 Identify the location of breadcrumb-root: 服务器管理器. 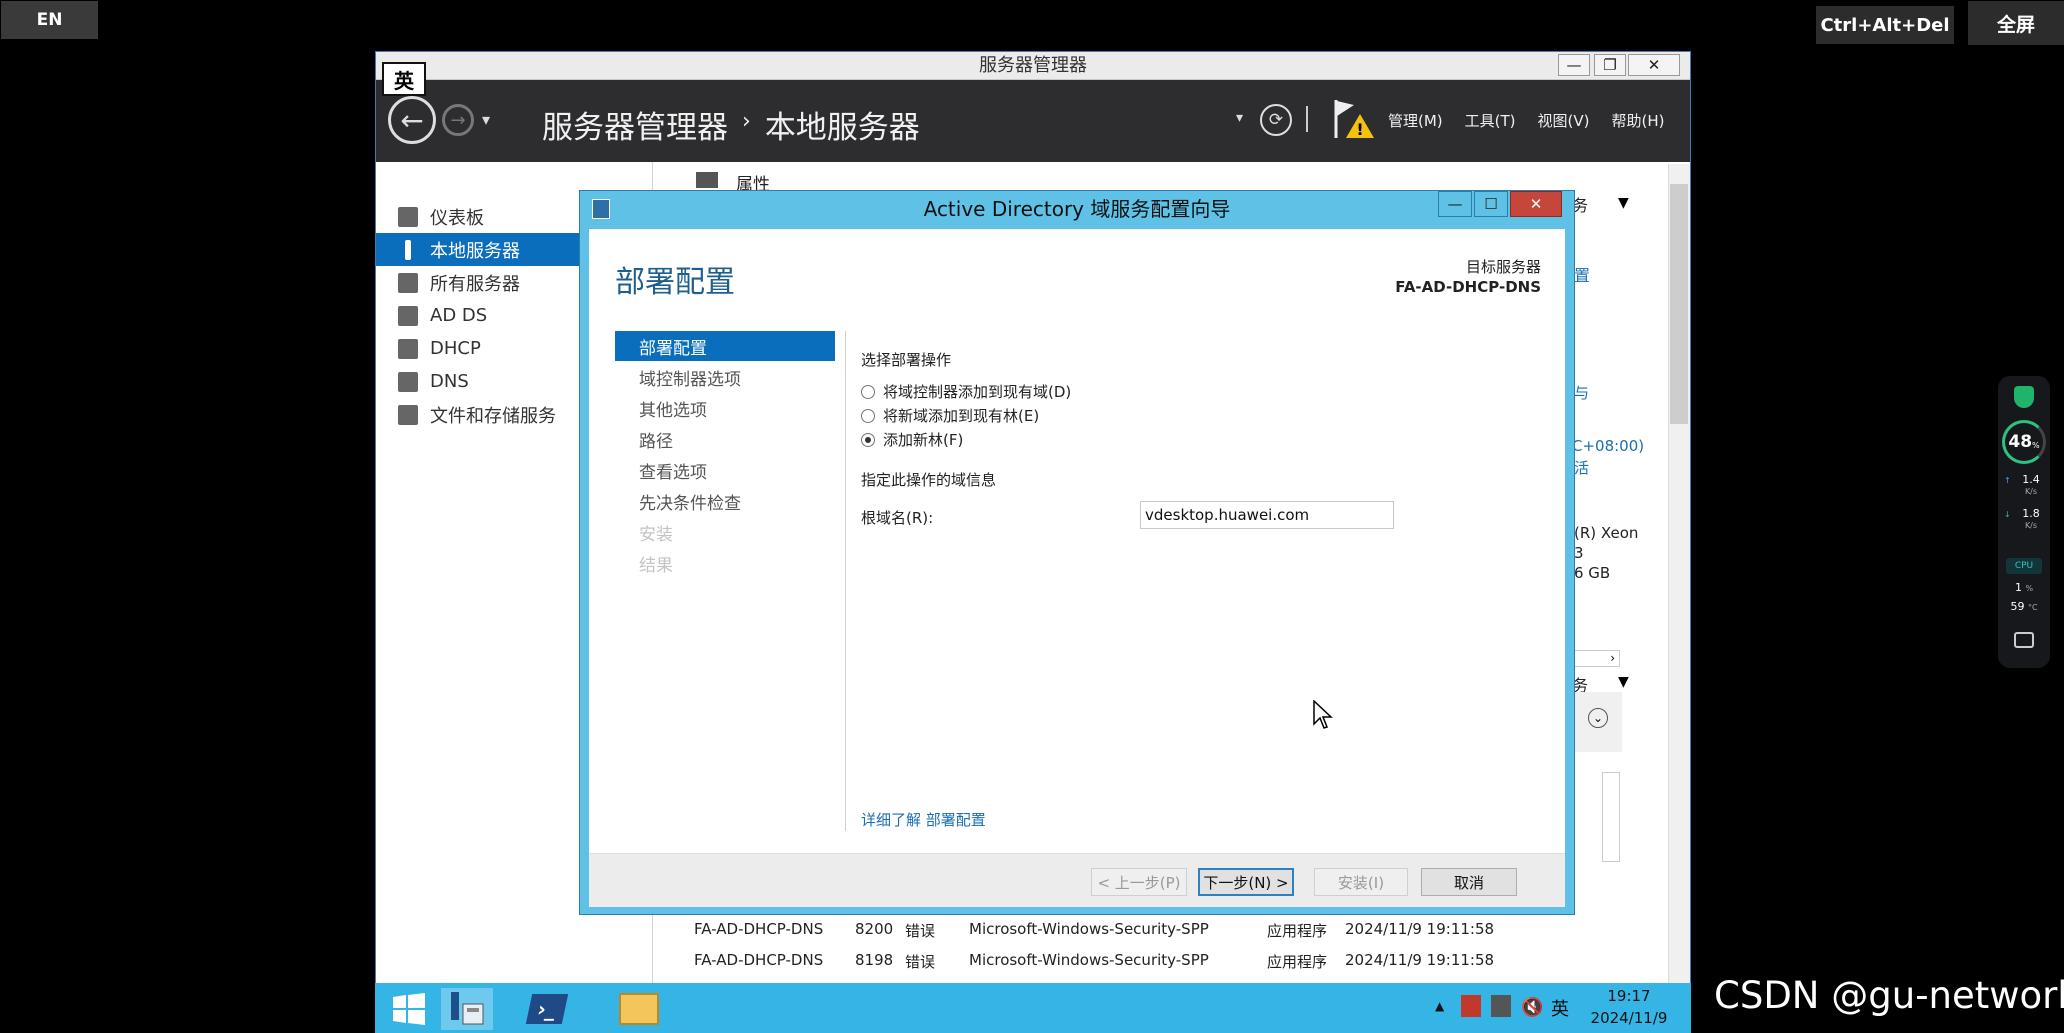
(635, 124).